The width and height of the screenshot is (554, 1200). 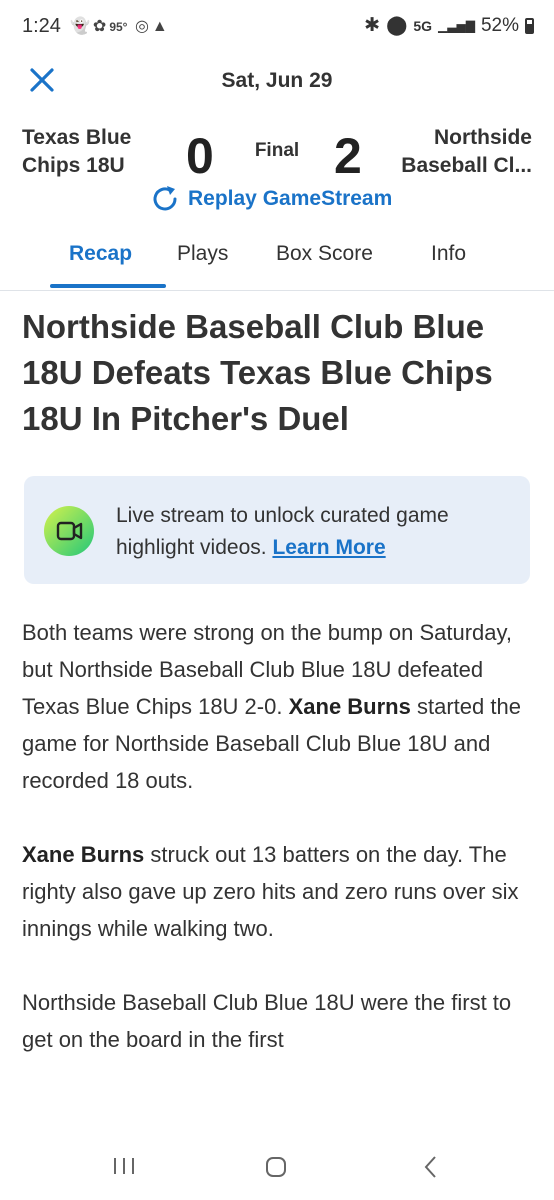 I want to click on learn-more-link: Learn More, so click(x=328, y=547).